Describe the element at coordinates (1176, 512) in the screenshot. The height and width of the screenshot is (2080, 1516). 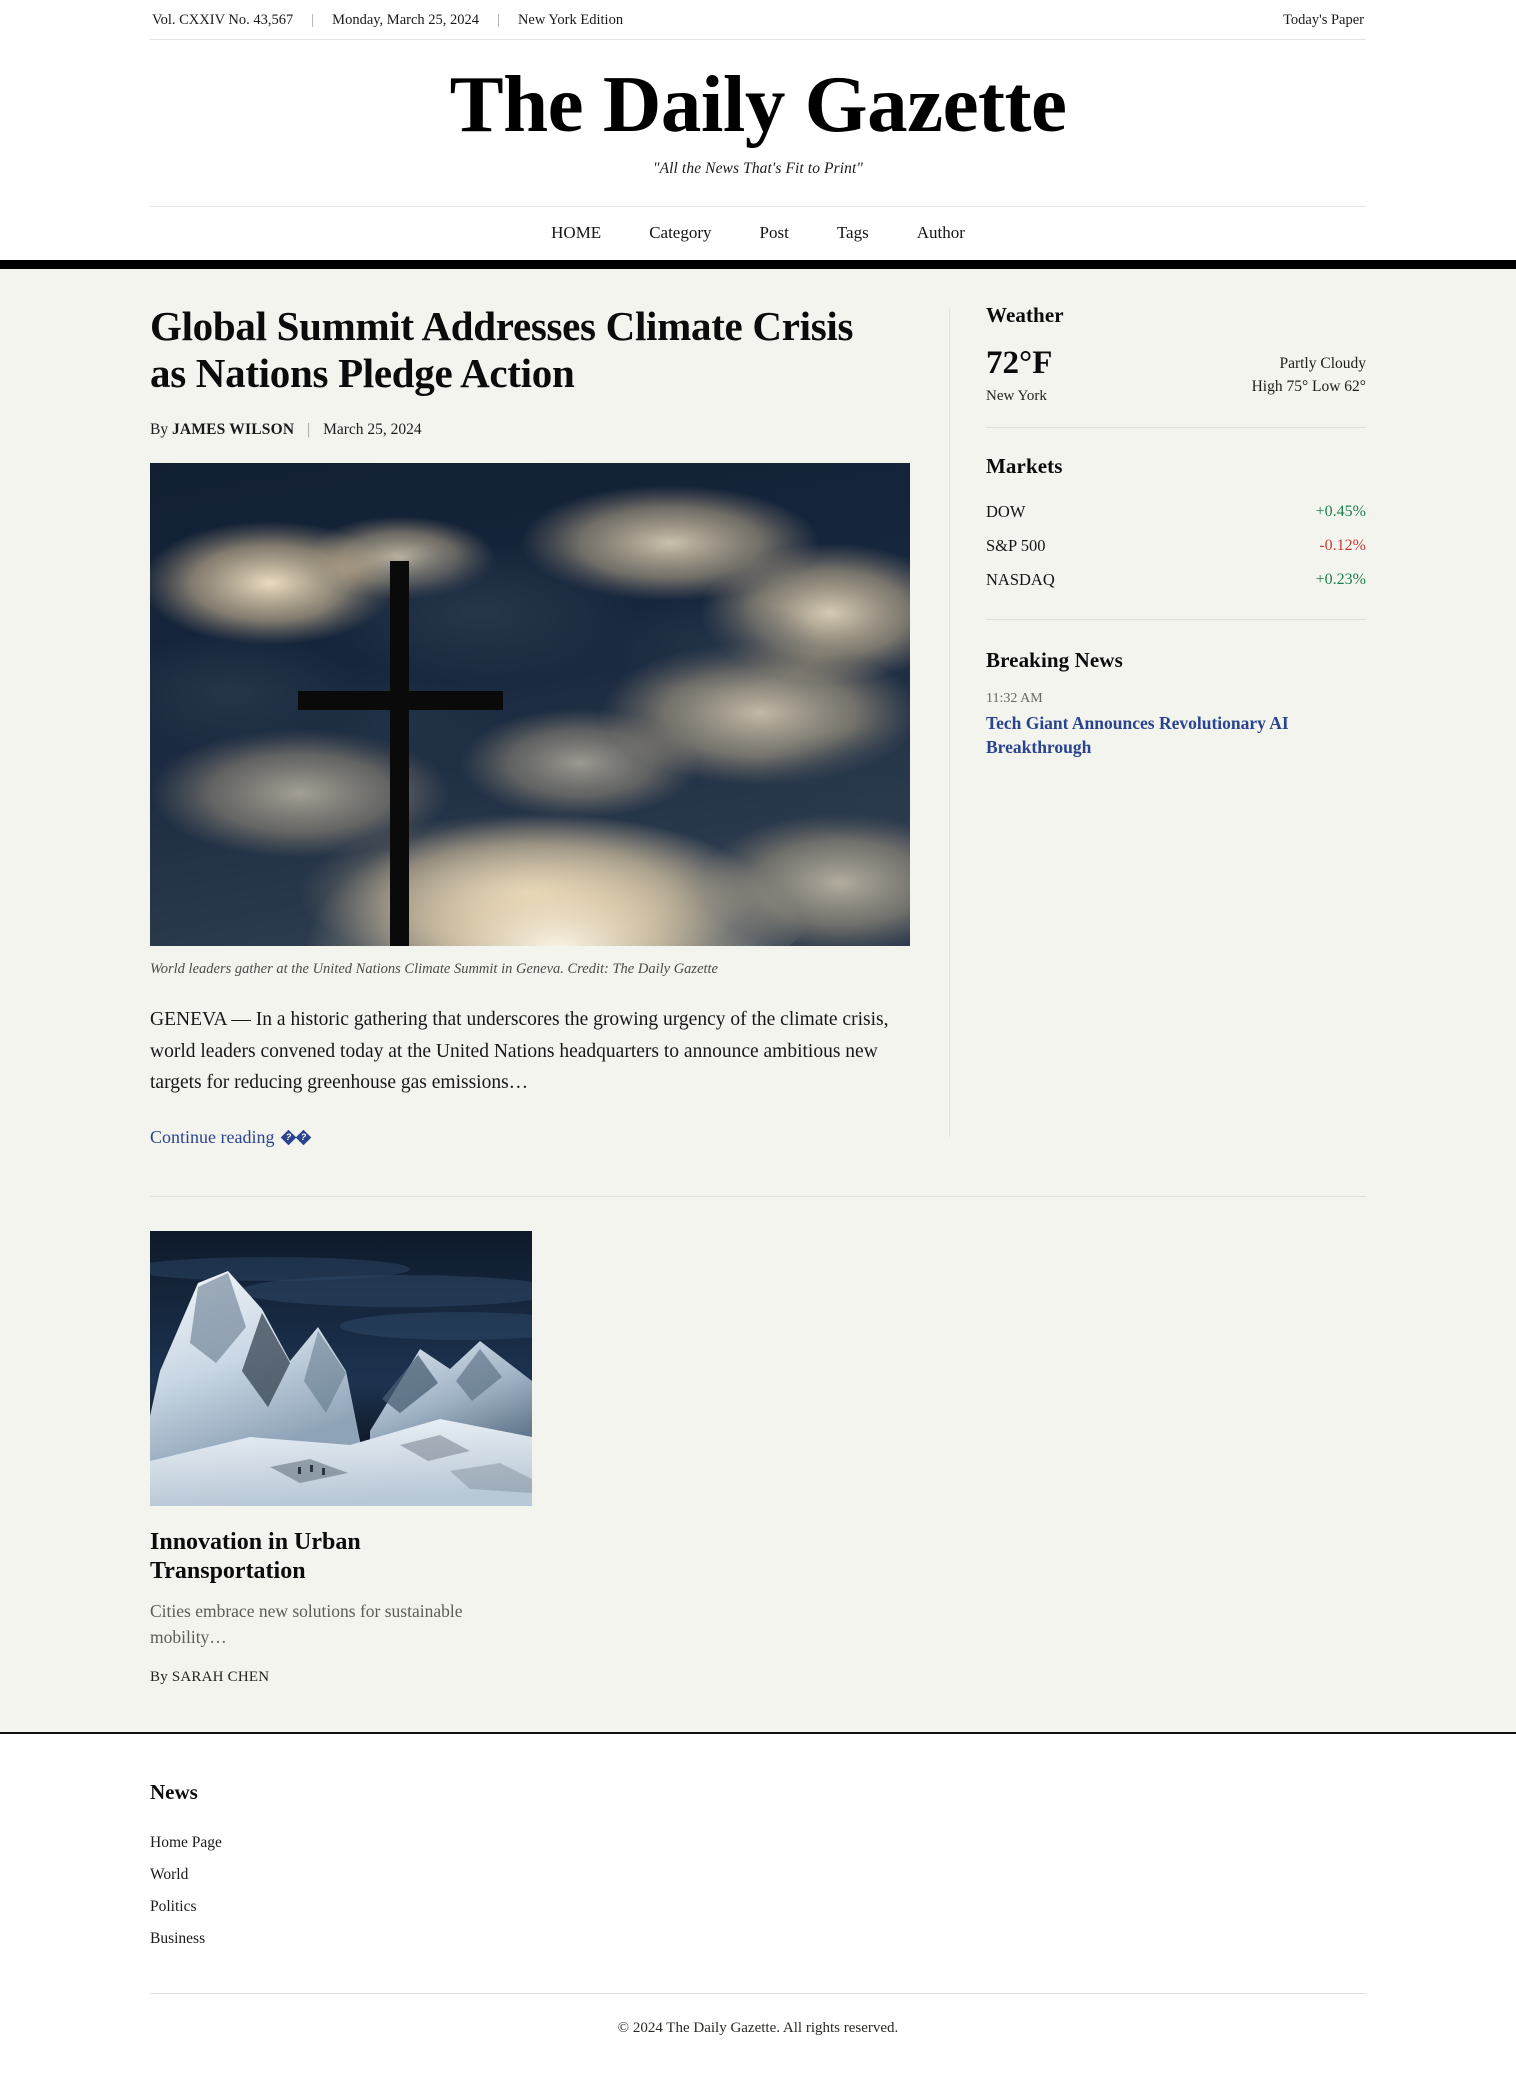
I see `market-row: DOW +0.45%` at that location.